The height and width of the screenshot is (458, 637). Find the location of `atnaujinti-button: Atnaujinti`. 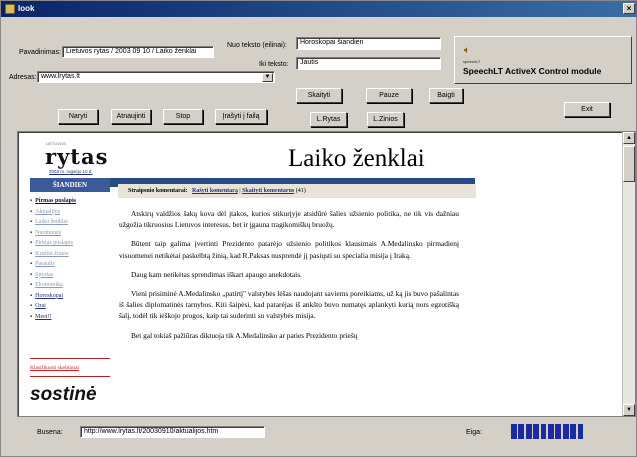

atnaujinti-button: Atnaujinti is located at coordinates (131, 116).